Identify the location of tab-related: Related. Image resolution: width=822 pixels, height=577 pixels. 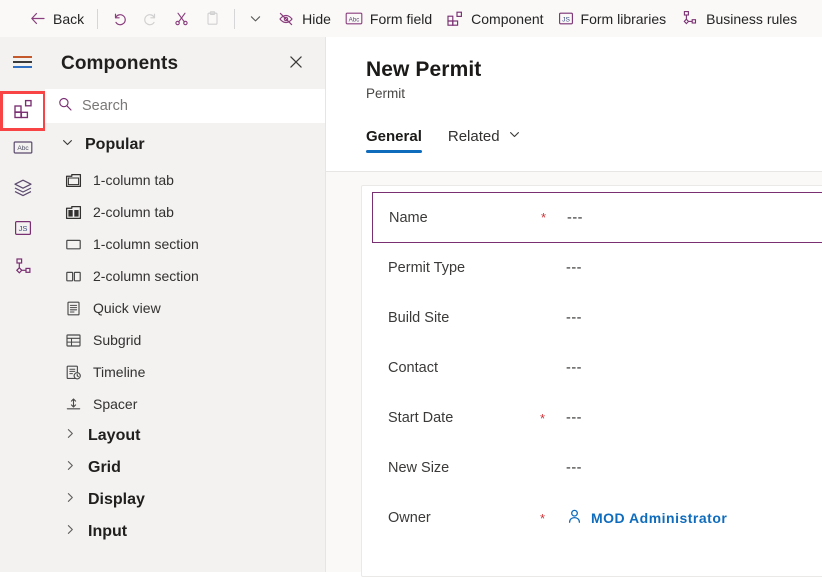
(484, 140).